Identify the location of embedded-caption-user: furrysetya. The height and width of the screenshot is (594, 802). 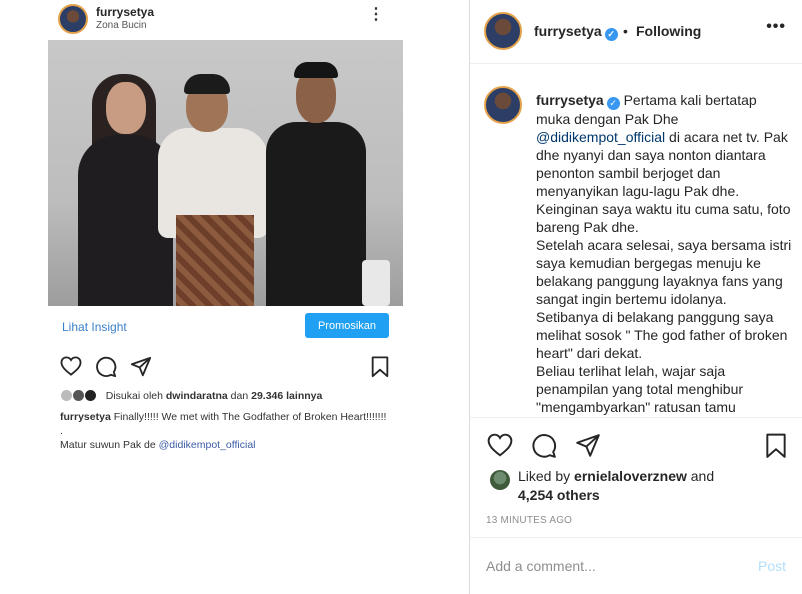
(85, 417).